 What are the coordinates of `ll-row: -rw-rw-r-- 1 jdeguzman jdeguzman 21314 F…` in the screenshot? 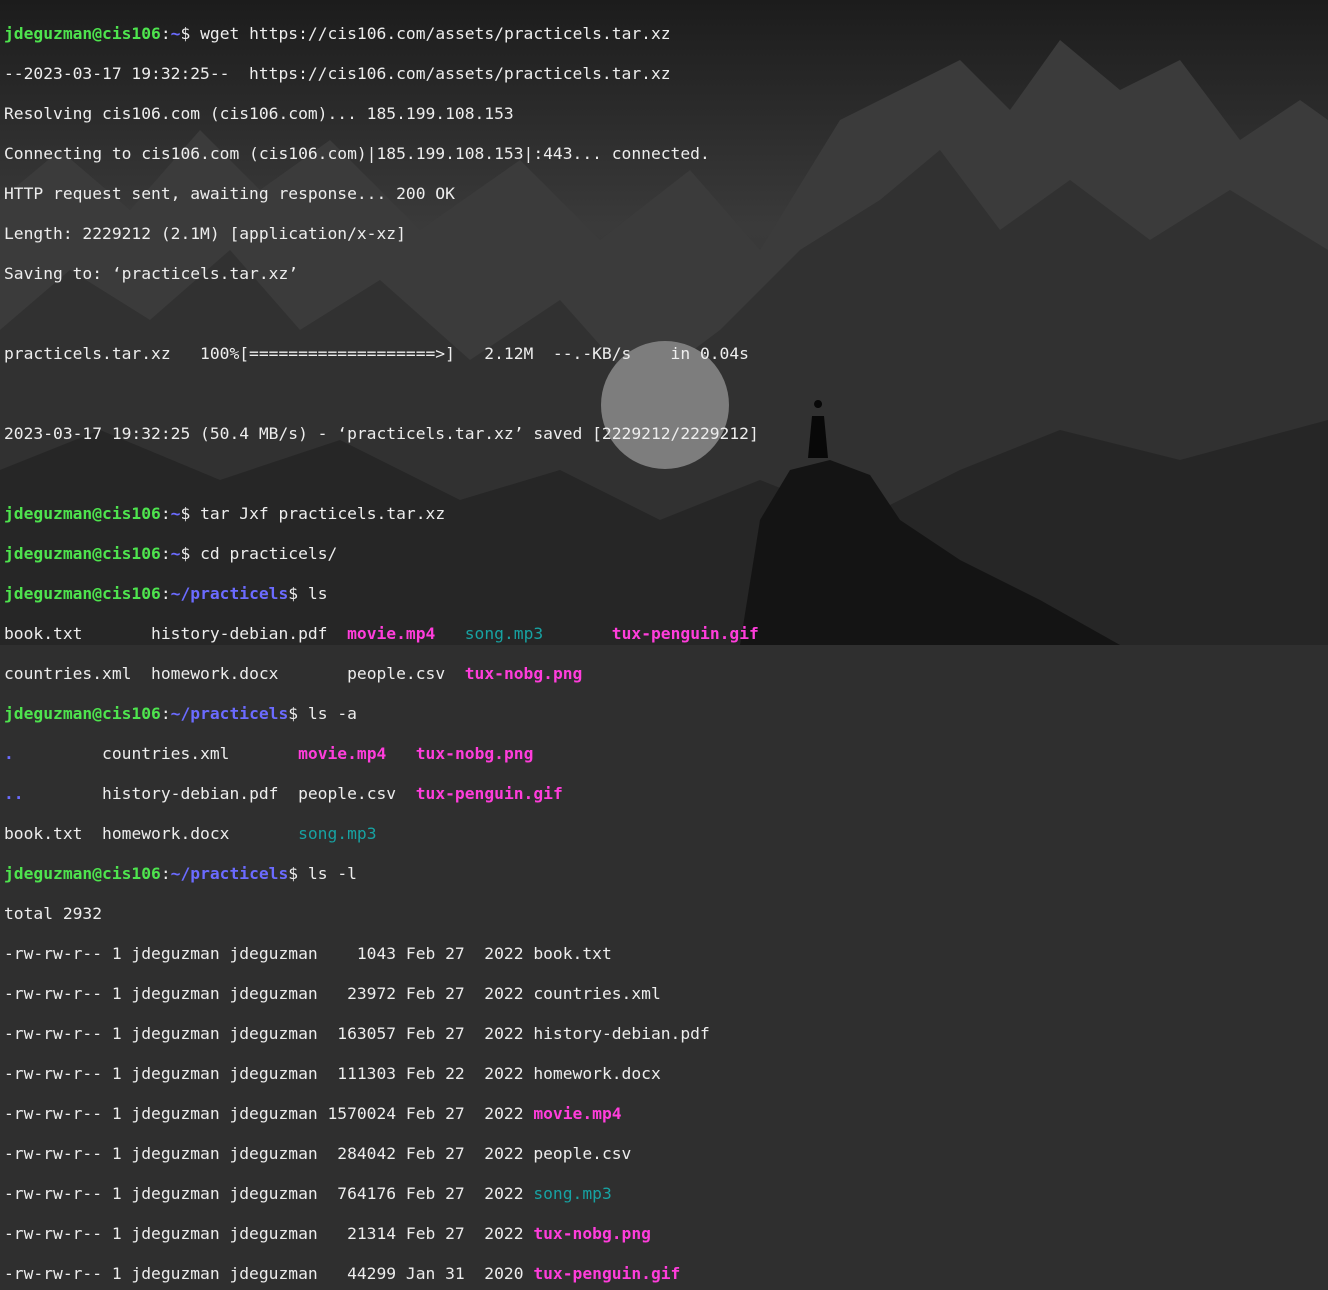 It's located at (327, 1233).